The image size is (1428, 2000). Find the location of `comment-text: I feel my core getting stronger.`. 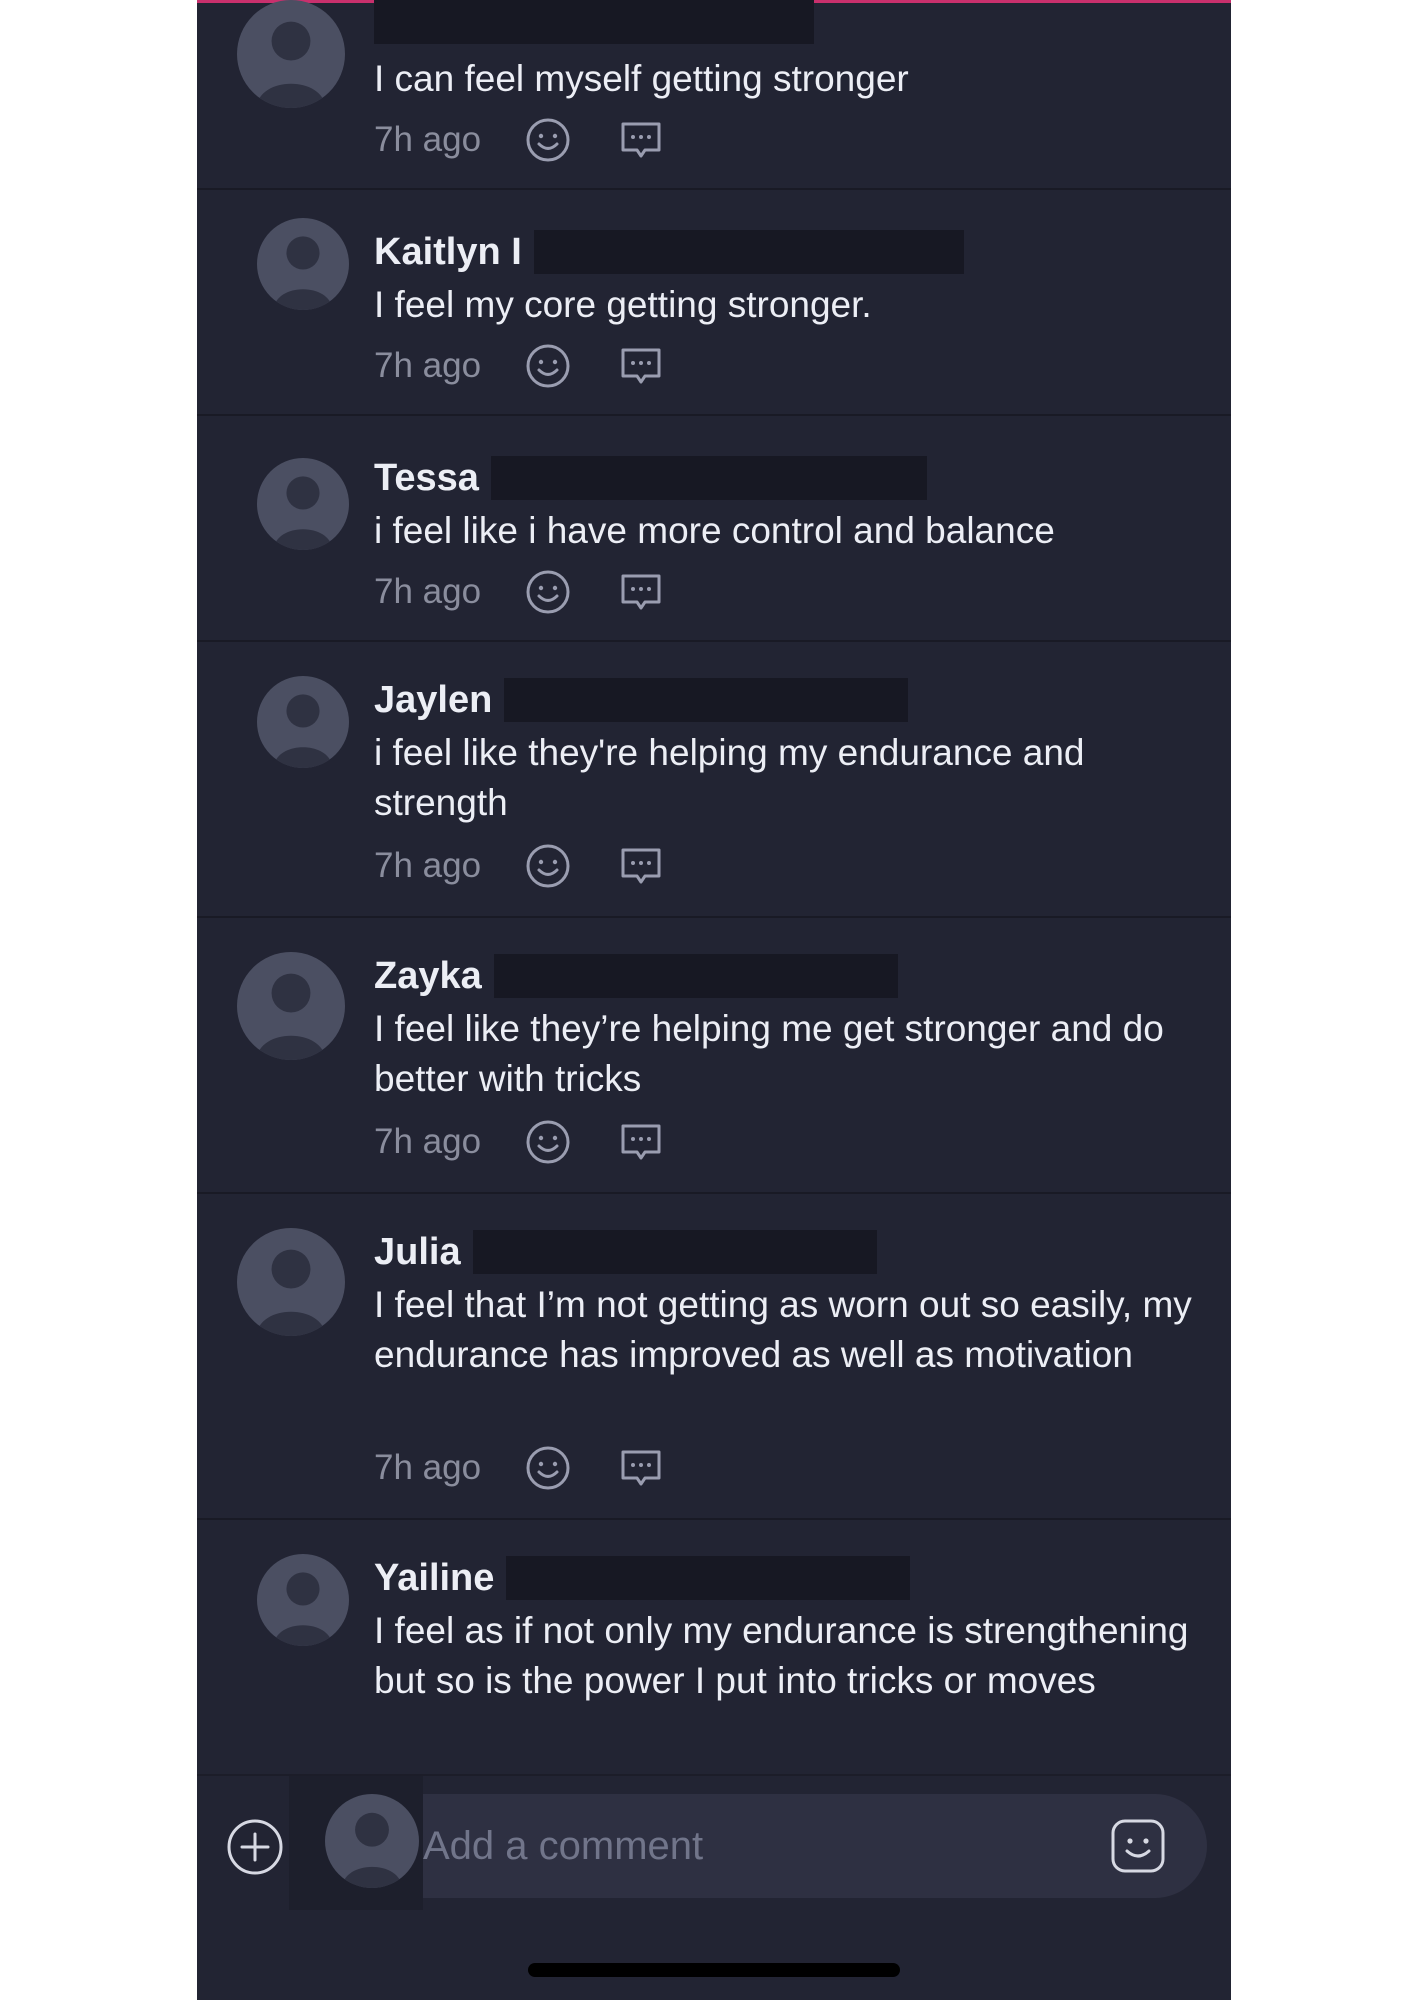

comment-text: I feel my core getting stronger. is located at coordinates (623, 304).